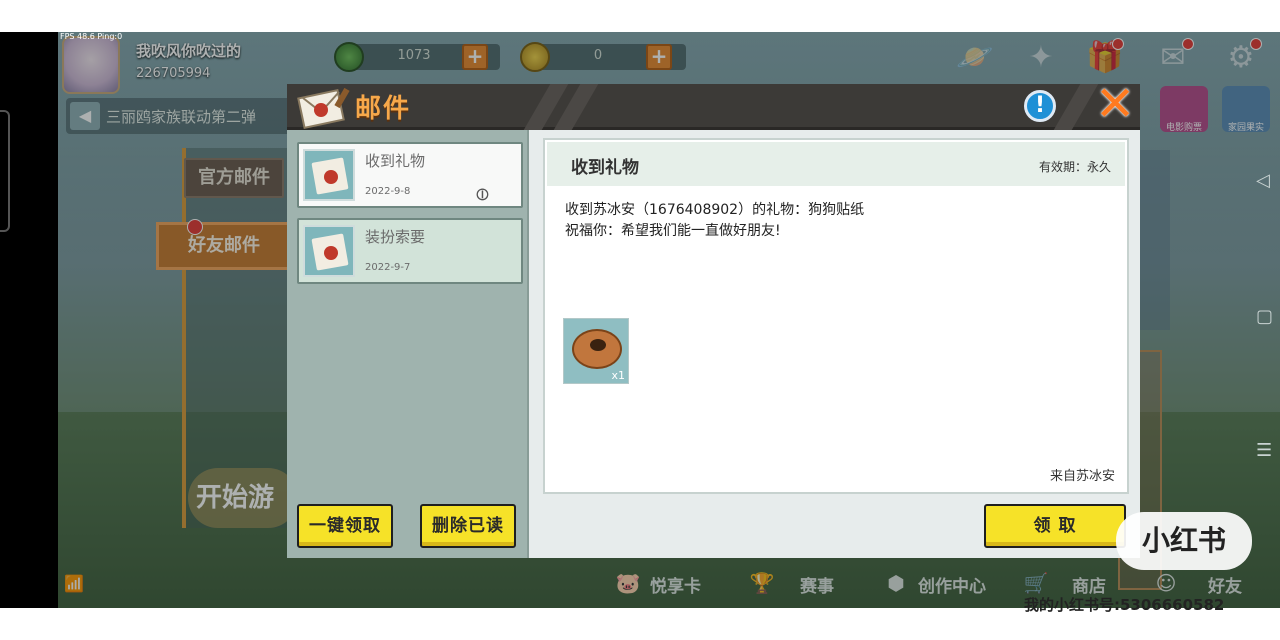 The height and width of the screenshot is (640, 1280). I want to click on xiaohongshu-watermark-logo: 小红书, so click(1184, 541).